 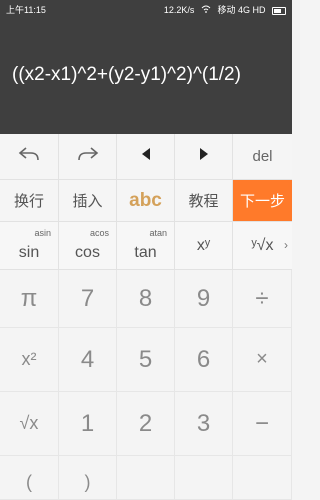 I want to click on key-sqrt: √x, so click(x=29, y=424).